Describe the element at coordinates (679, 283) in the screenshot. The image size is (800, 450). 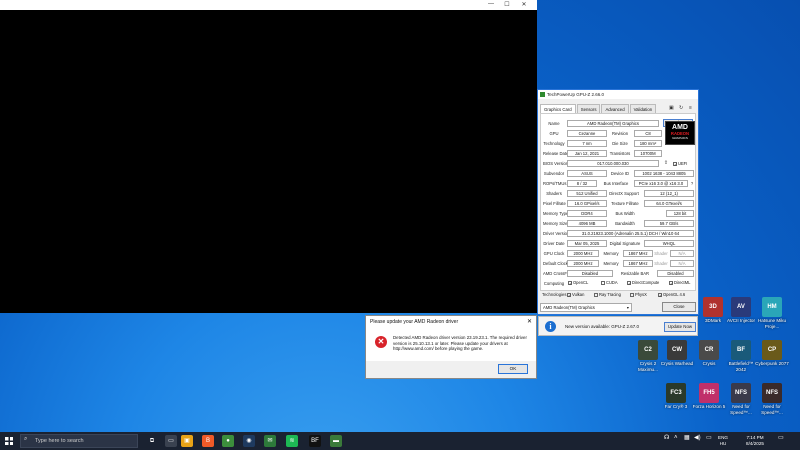
I see `directml-checkbox: ✓DirectML` at that location.